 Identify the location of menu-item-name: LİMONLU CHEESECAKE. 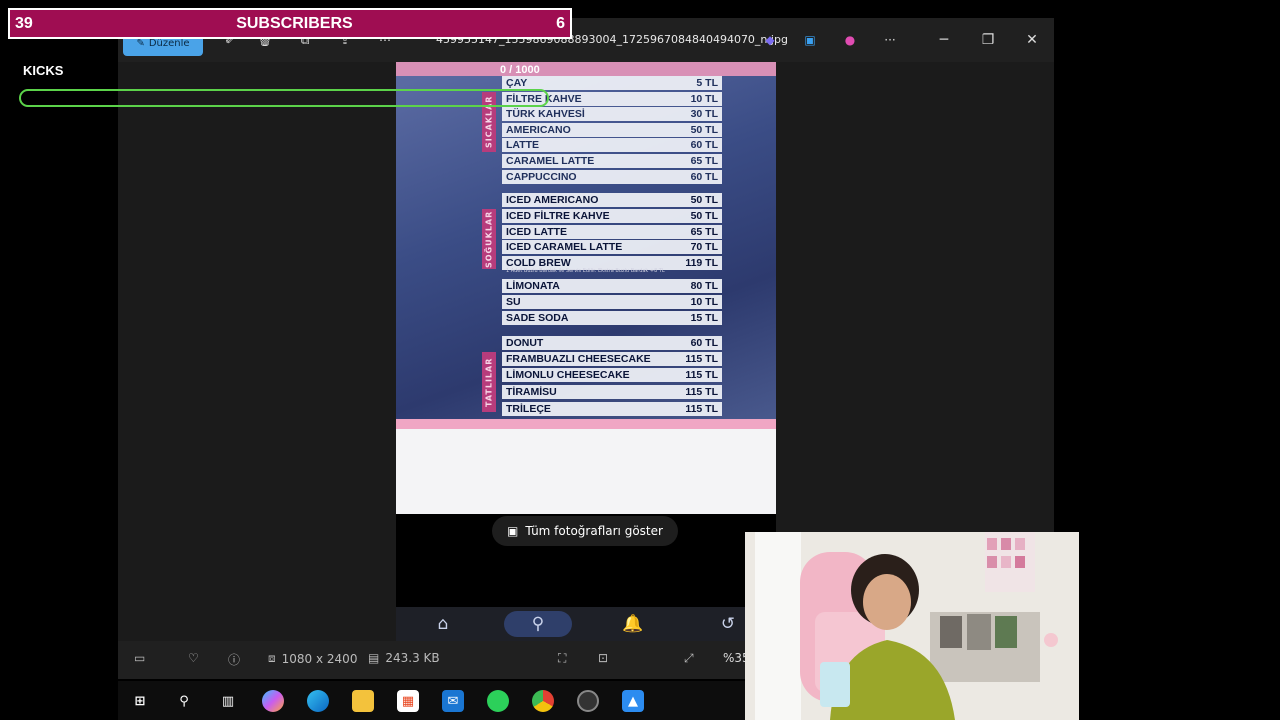
(568, 375).